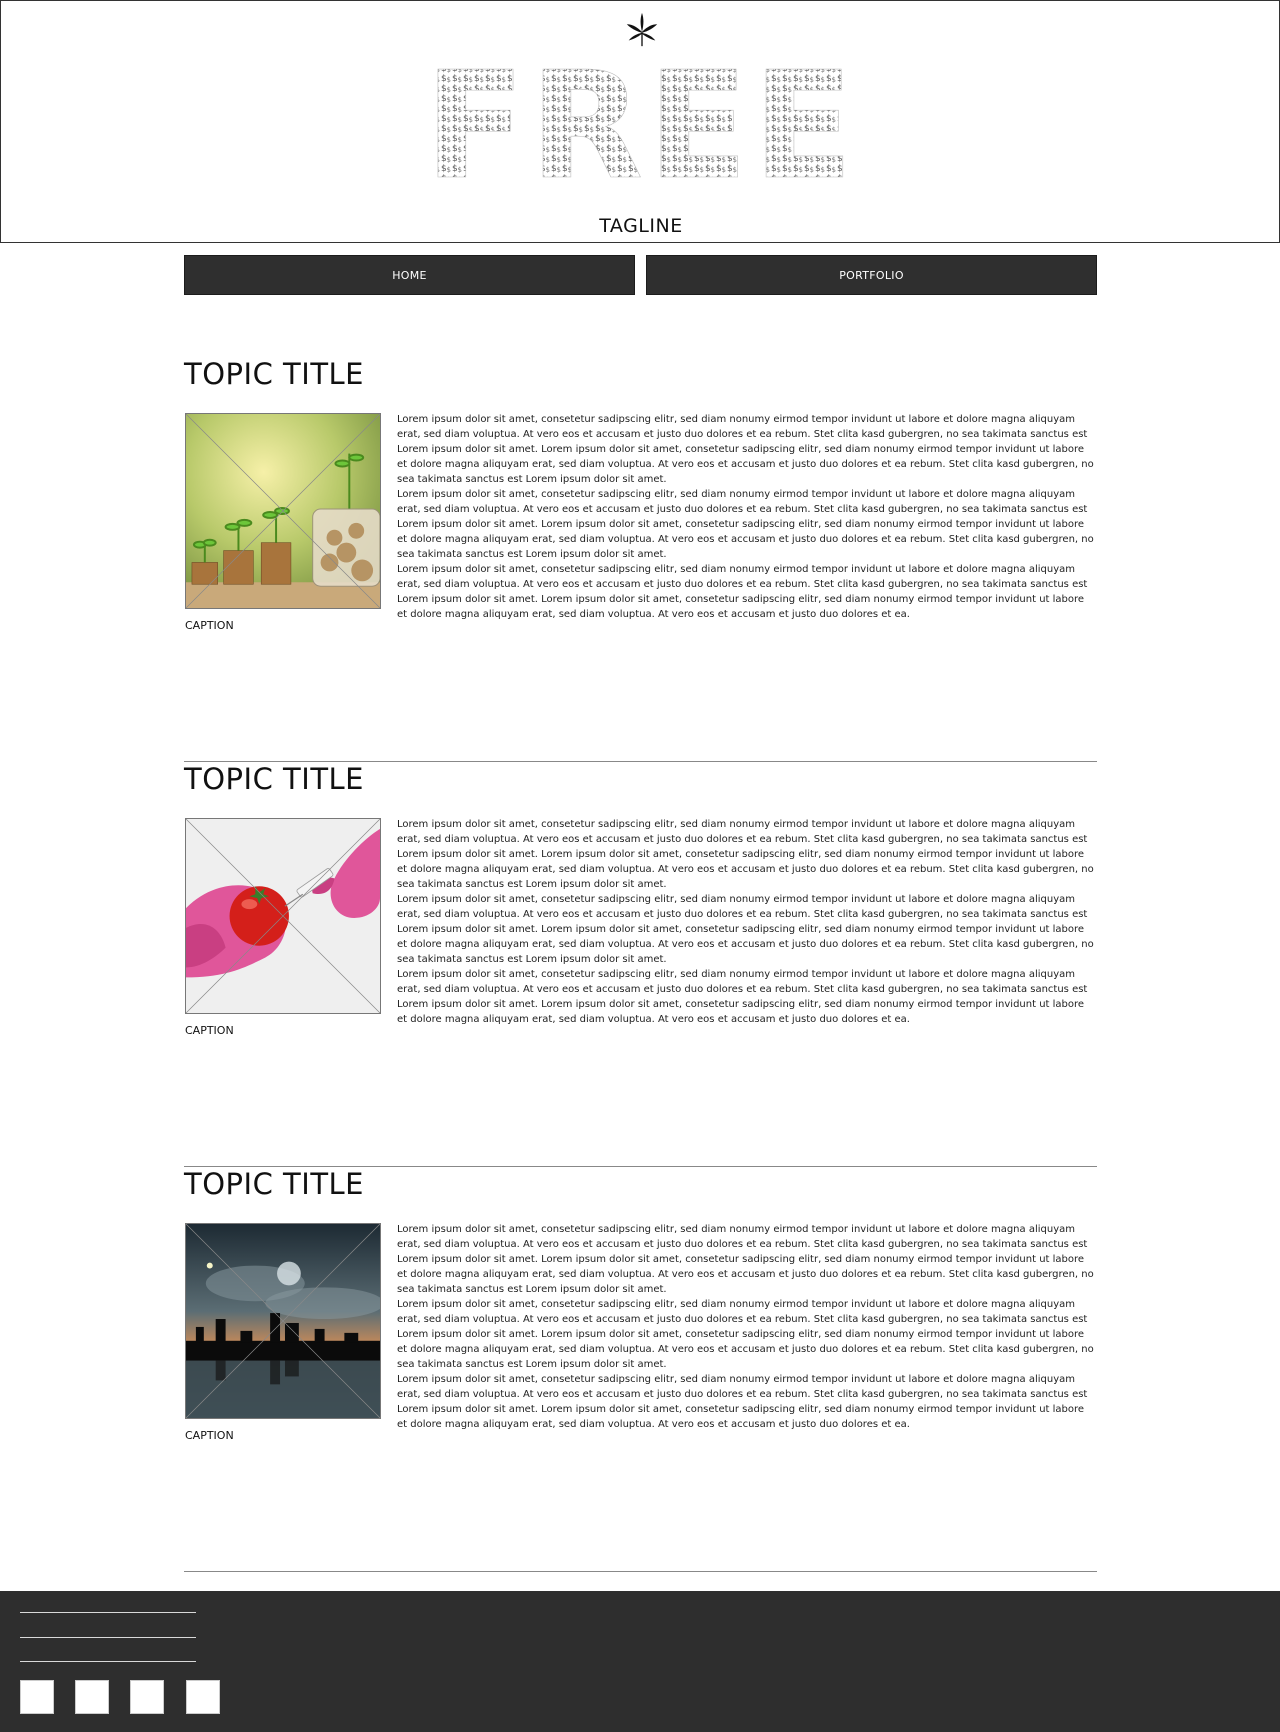  Describe the element at coordinates (409, 275) in the screenshot. I see `nav-home-button: HOME` at that location.